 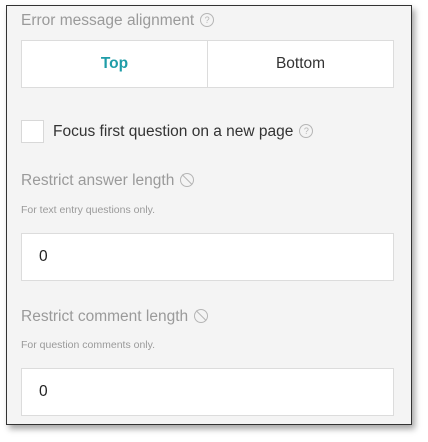 I want to click on alignment-top-option: Top, so click(x=115, y=64).